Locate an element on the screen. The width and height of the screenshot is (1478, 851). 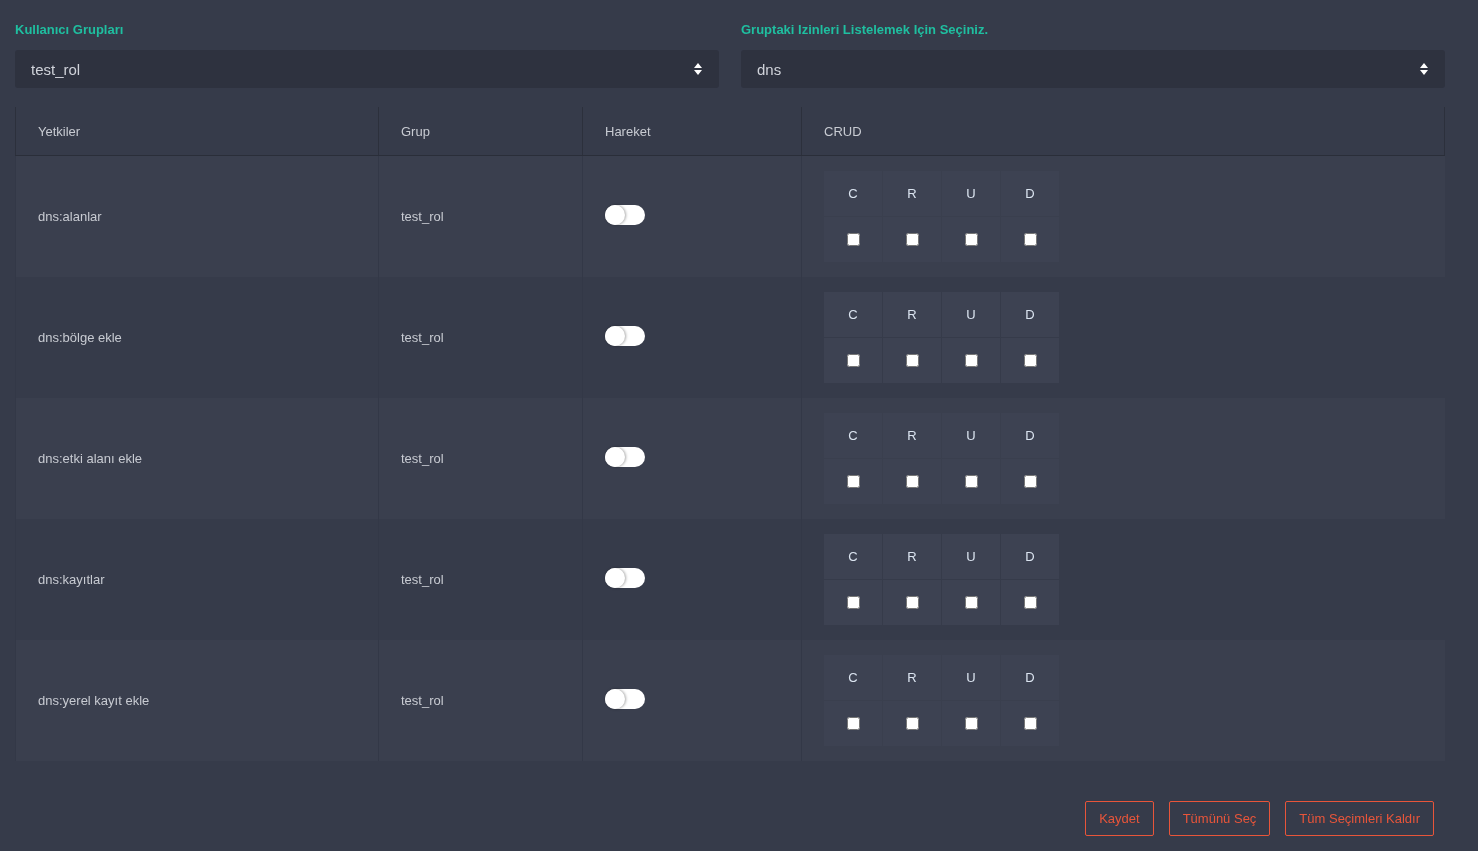
column-header: CRUD is located at coordinates (1123, 131).